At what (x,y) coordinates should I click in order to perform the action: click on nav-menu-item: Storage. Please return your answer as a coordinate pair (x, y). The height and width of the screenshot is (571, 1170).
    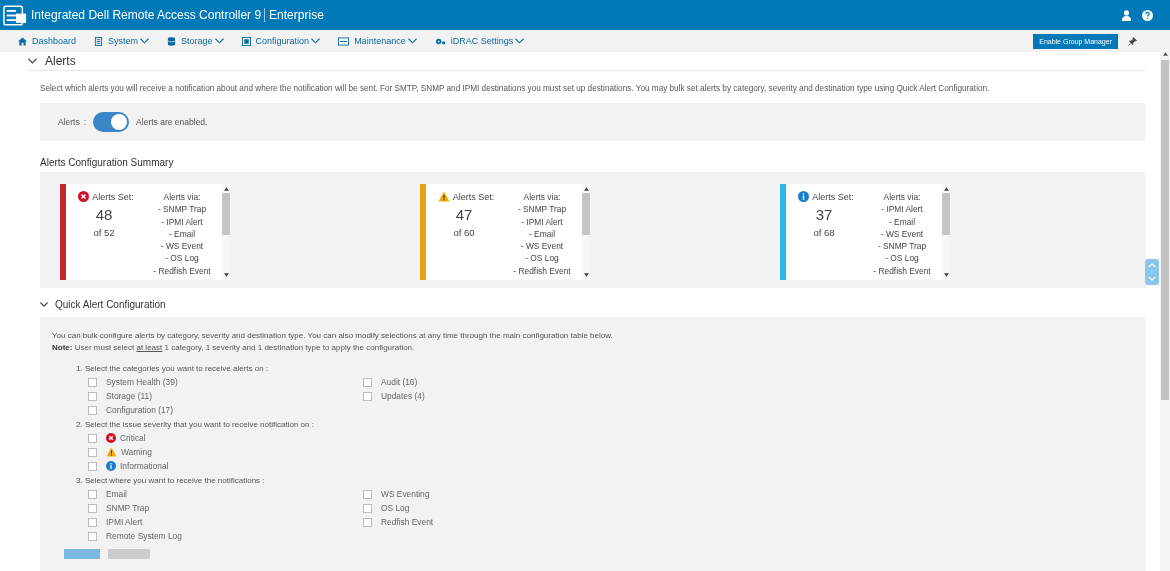
    Looking at the image, I should click on (195, 41).